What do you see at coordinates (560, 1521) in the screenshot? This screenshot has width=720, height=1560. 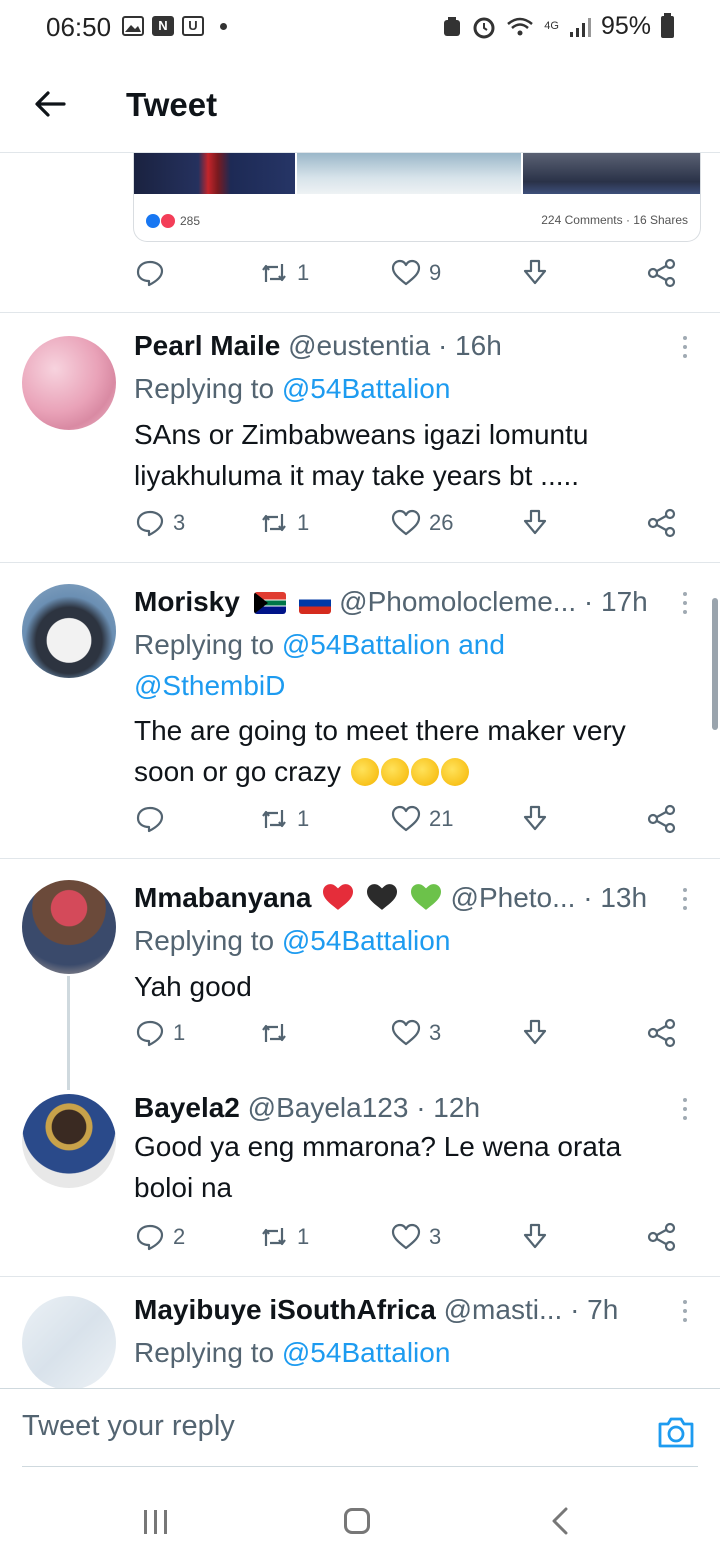 I see `back-nav-icon` at bounding box center [560, 1521].